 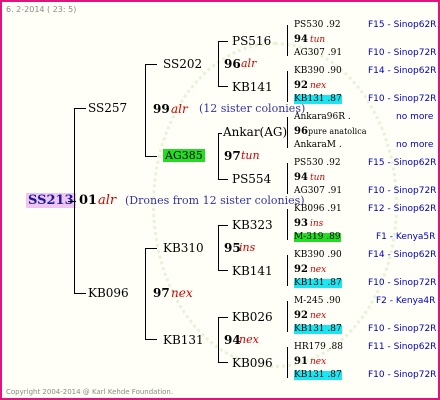 What do you see at coordinates (301, 269) in the screenshot?
I see `leaf-year: 92` at bounding box center [301, 269].